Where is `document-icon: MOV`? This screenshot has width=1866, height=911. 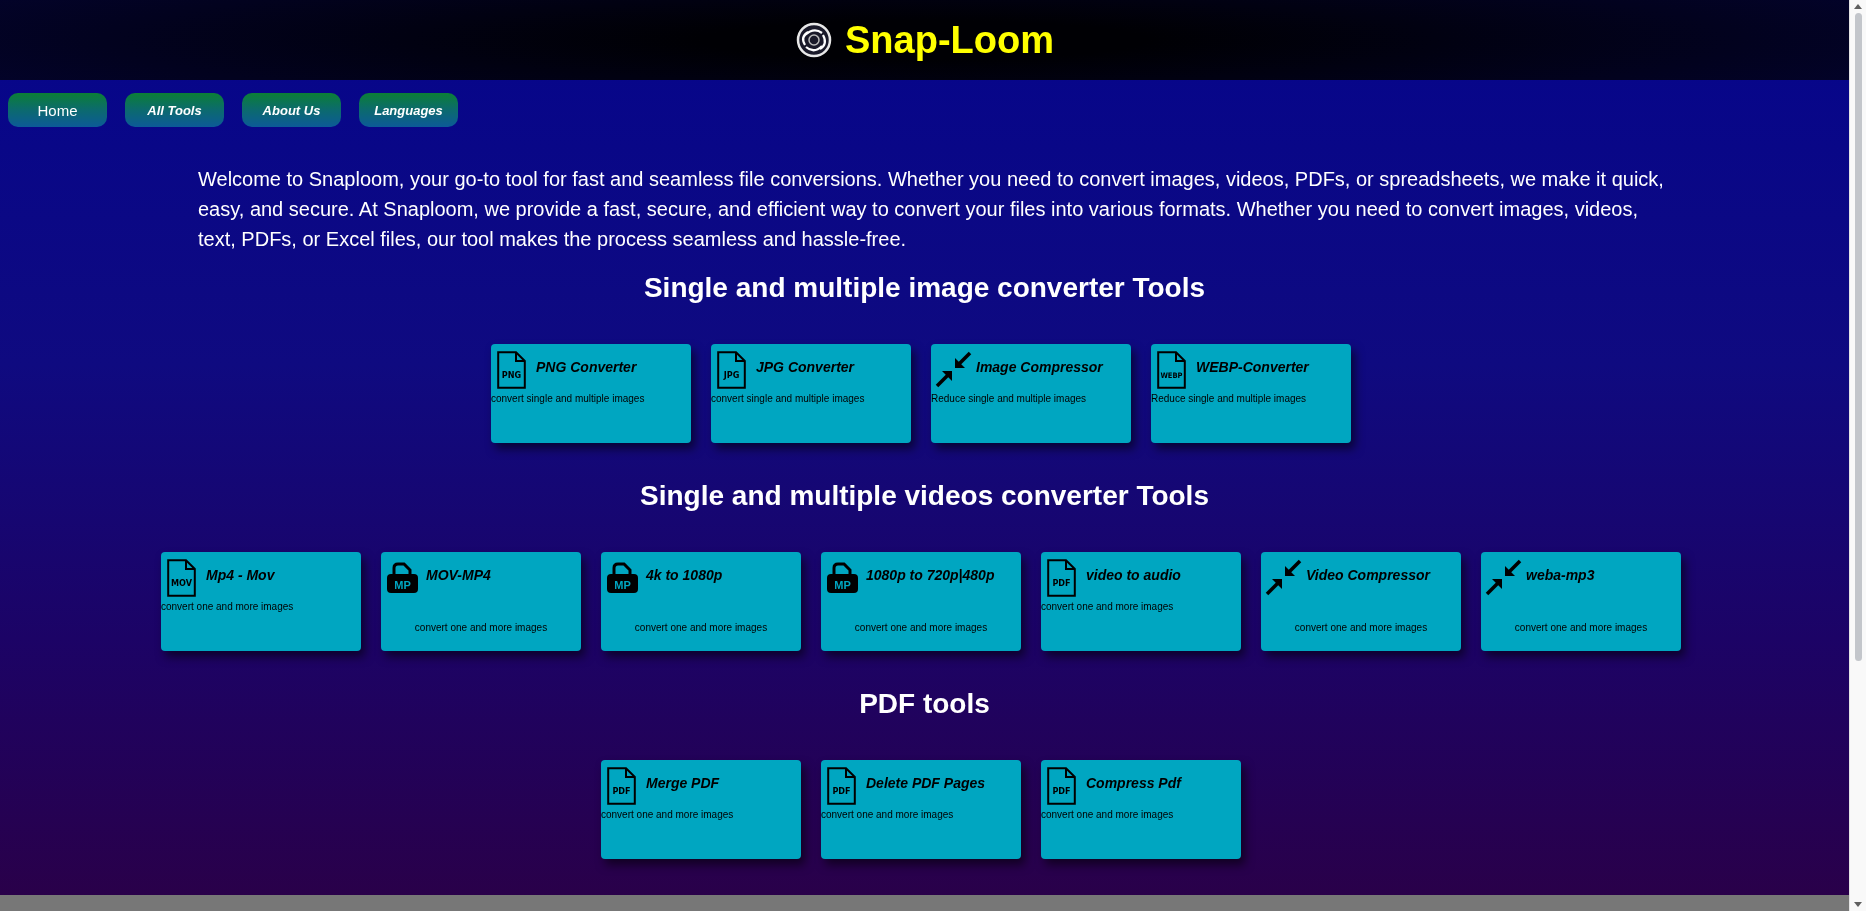
document-icon: MOV is located at coordinates (181, 578).